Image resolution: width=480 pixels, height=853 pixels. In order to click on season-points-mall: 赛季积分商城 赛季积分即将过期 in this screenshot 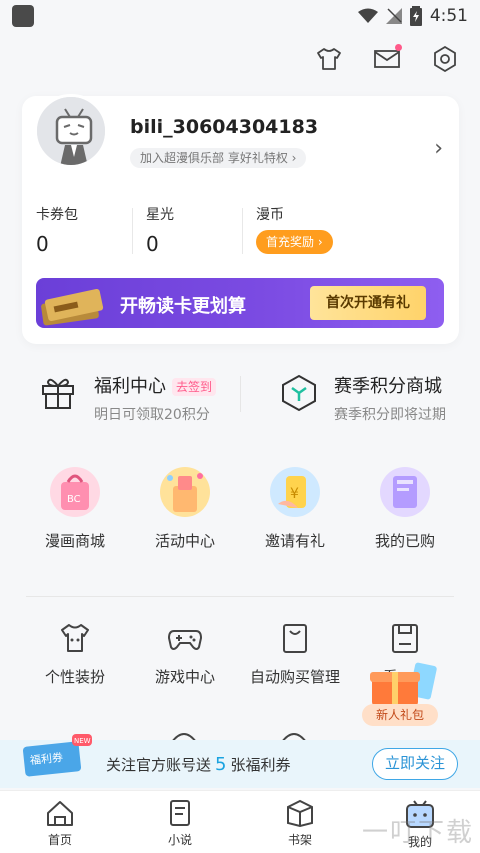, I will do `click(390, 398)`.